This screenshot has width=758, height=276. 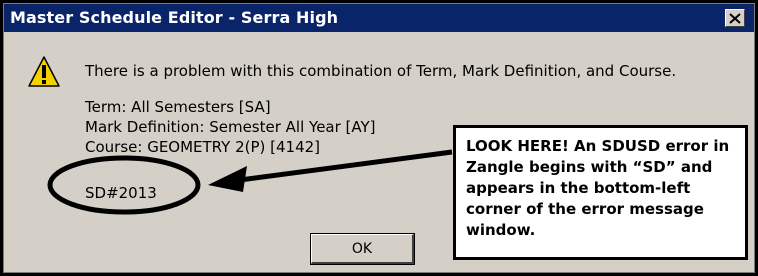 I want to click on error-code: SD#2013, so click(x=121, y=193).